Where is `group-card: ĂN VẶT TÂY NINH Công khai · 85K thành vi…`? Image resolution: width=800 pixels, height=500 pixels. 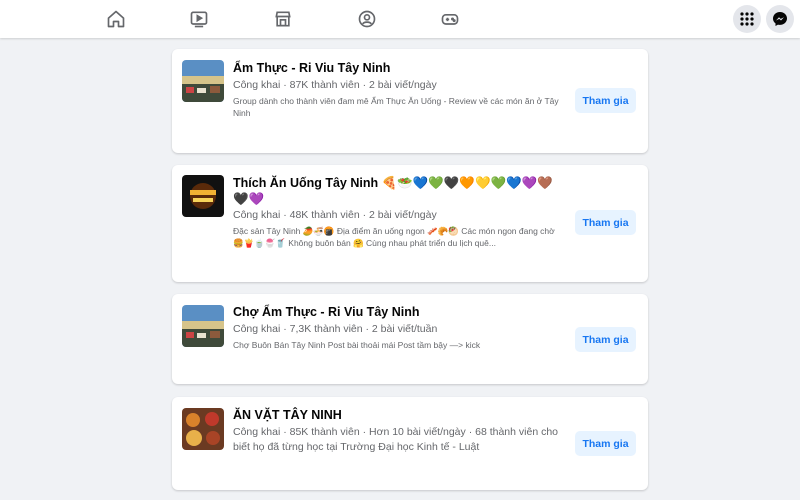 group-card: ĂN VẶT TÂY NINH Công khai · 85K thành vi… is located at coordinates (410, 443).